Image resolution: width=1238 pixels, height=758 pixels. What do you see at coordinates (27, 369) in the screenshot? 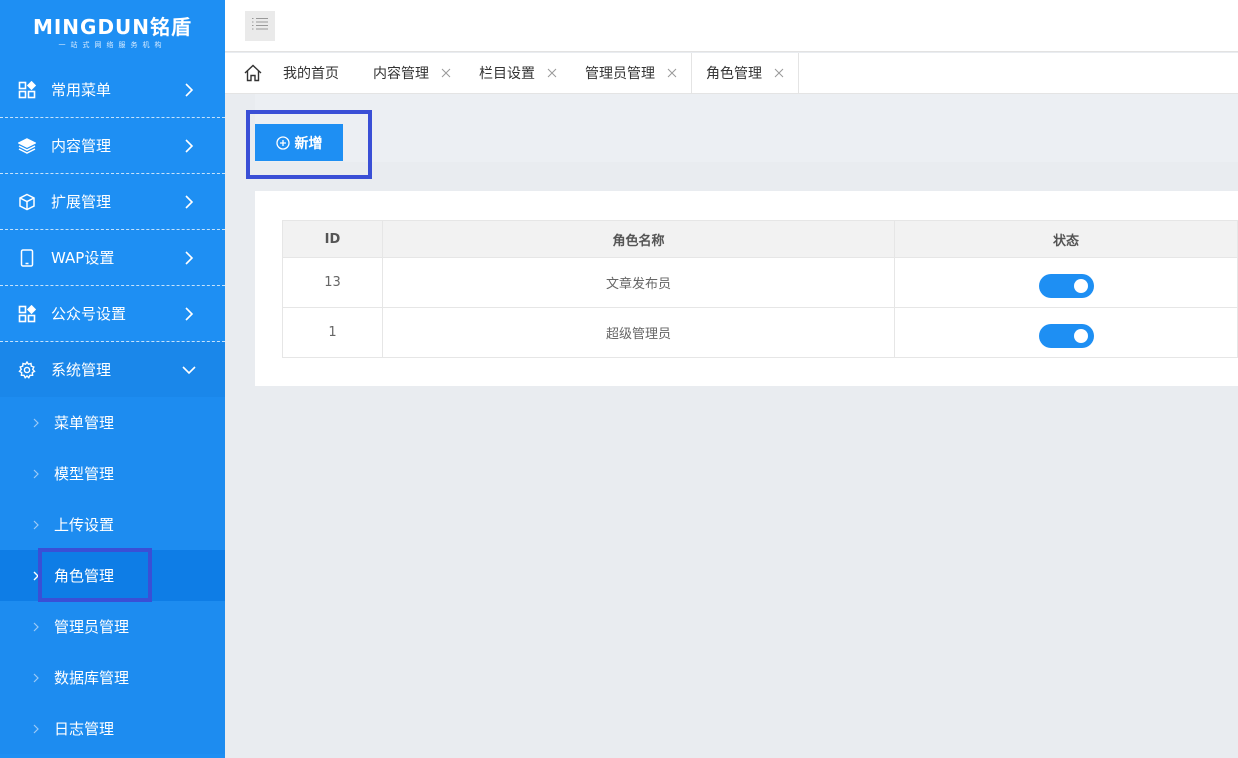
I see `gear-icon` at bounding box center [27, 369].